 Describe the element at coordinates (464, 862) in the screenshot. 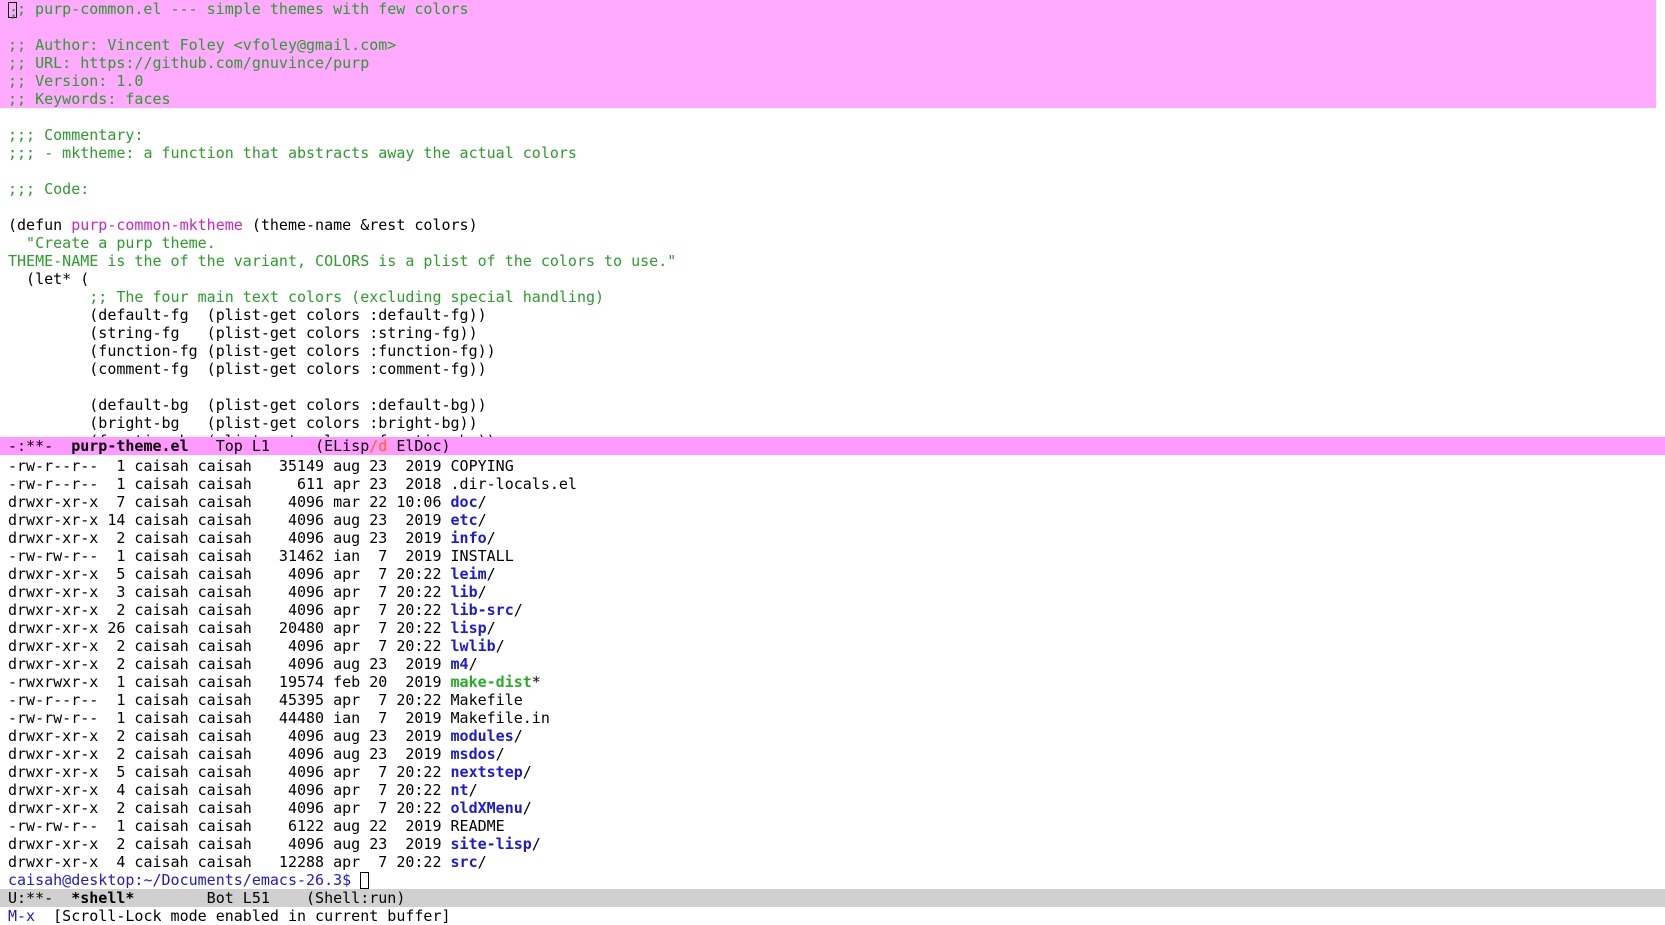

I see `directory-name: src` at that location.